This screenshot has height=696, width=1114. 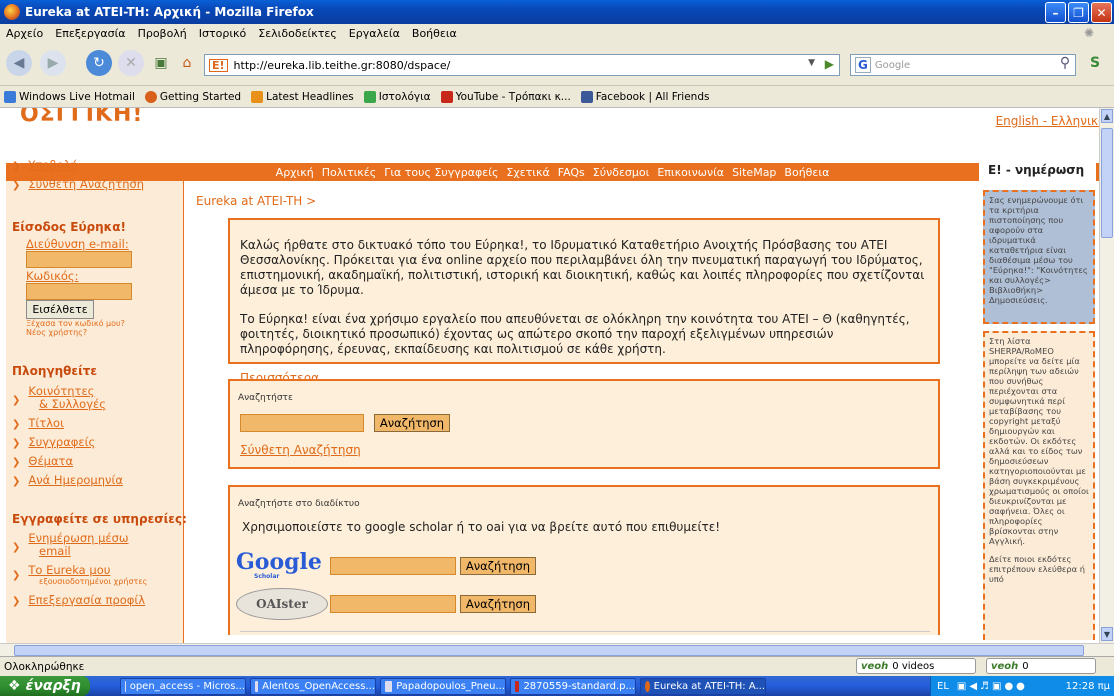 What do you see at coordinates (45, 686) in the screenshot?
I see `start-button: ❖ έναρξη` at bounding box center [45, 686].